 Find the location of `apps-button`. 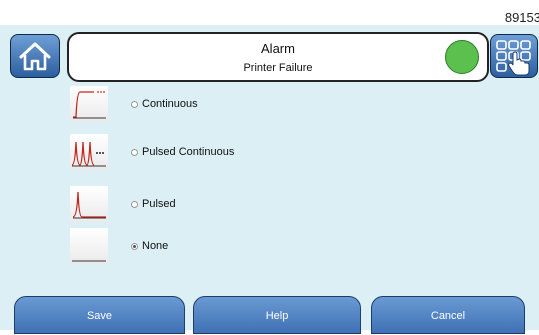

apps-button is located at coordinates (514, 56).